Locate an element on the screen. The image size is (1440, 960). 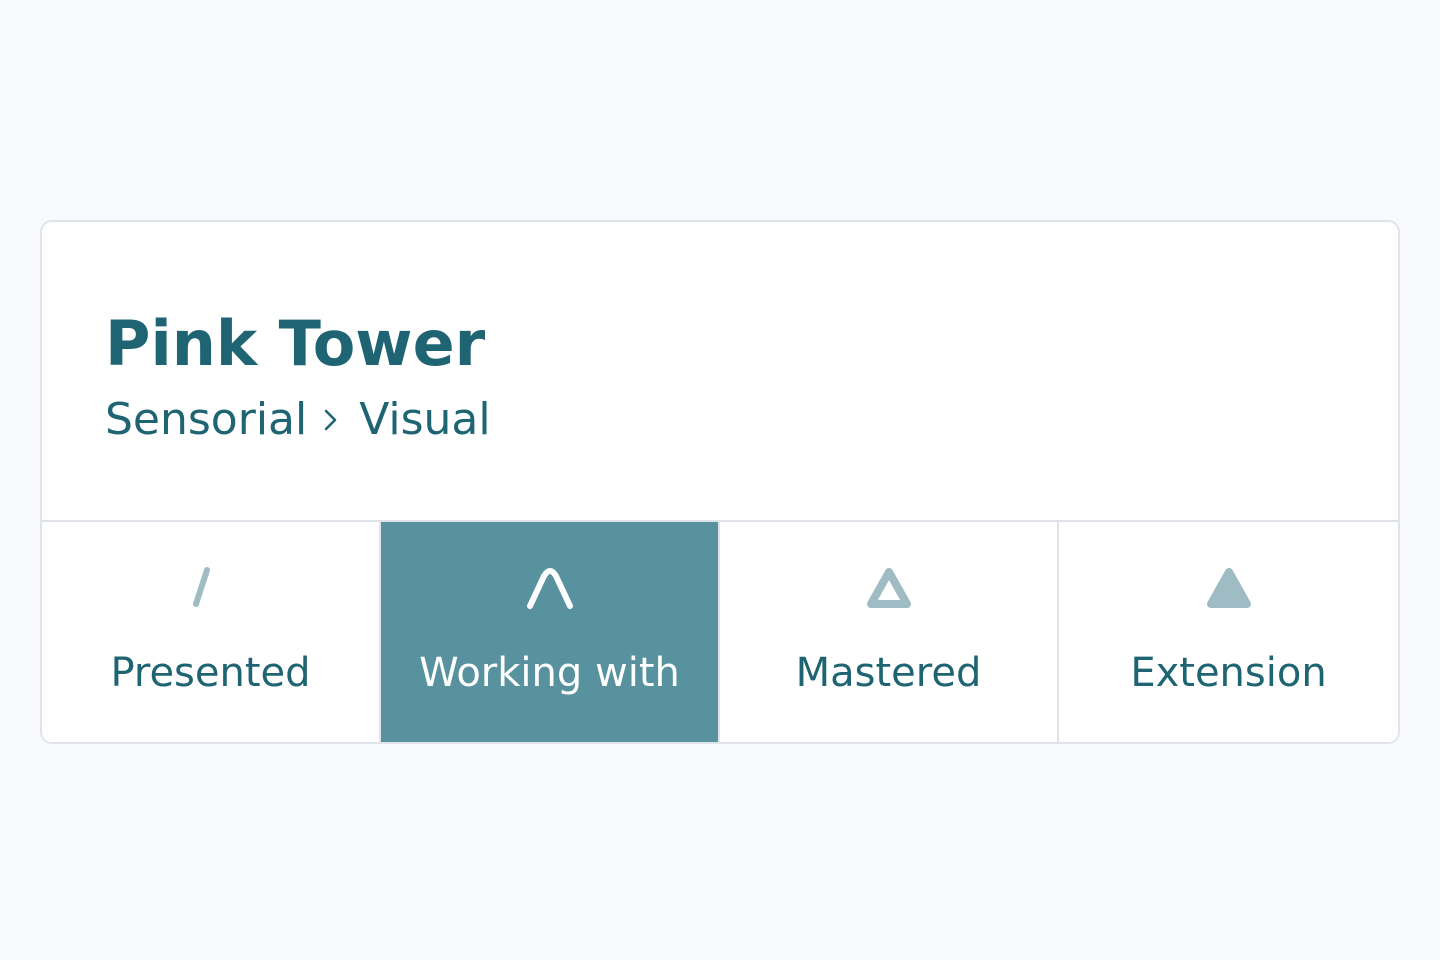
breadcrumb-area: Sensorial is located at coordinates (206, 419).